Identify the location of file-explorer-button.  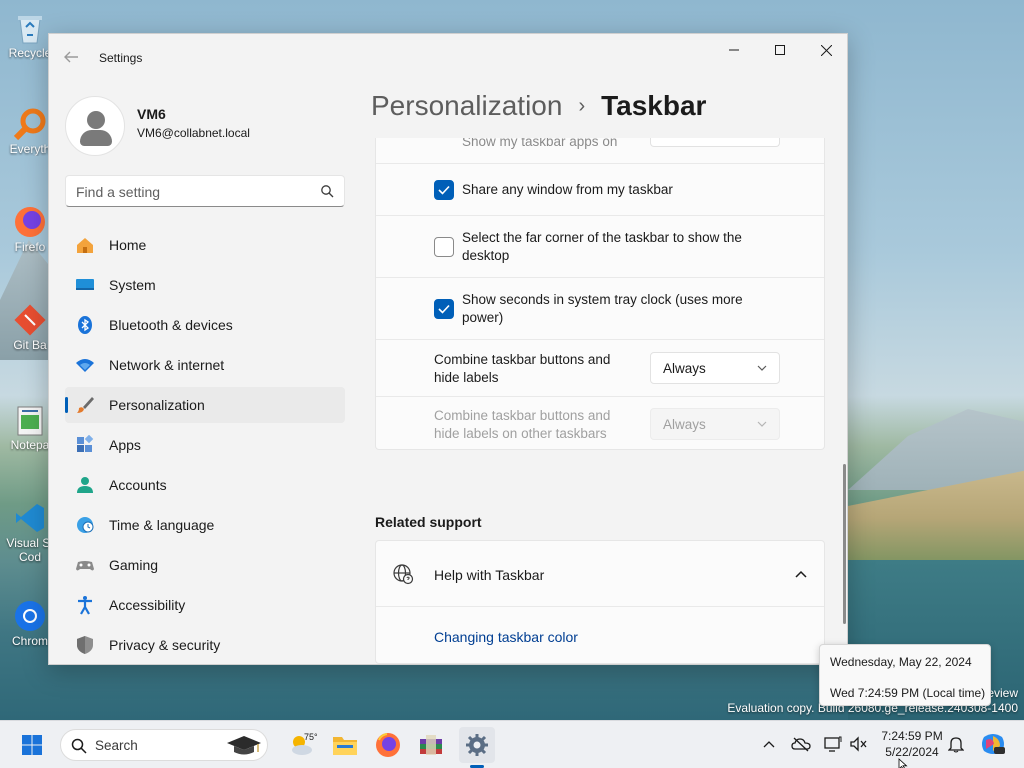
(345, 745).